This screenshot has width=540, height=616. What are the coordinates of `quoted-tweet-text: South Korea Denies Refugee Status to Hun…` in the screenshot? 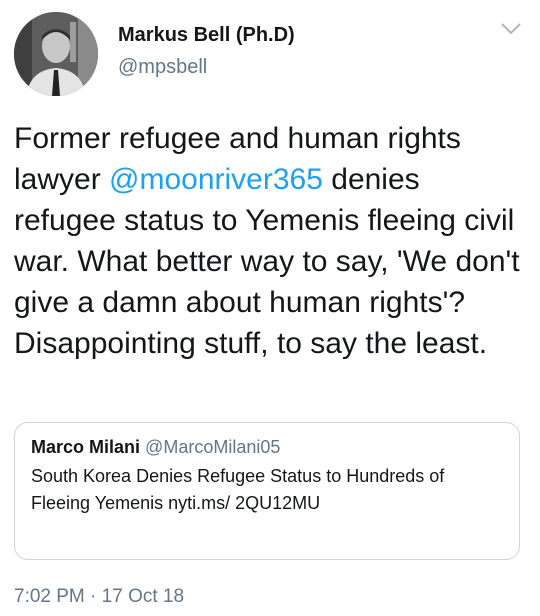 It's located at (238, 489).